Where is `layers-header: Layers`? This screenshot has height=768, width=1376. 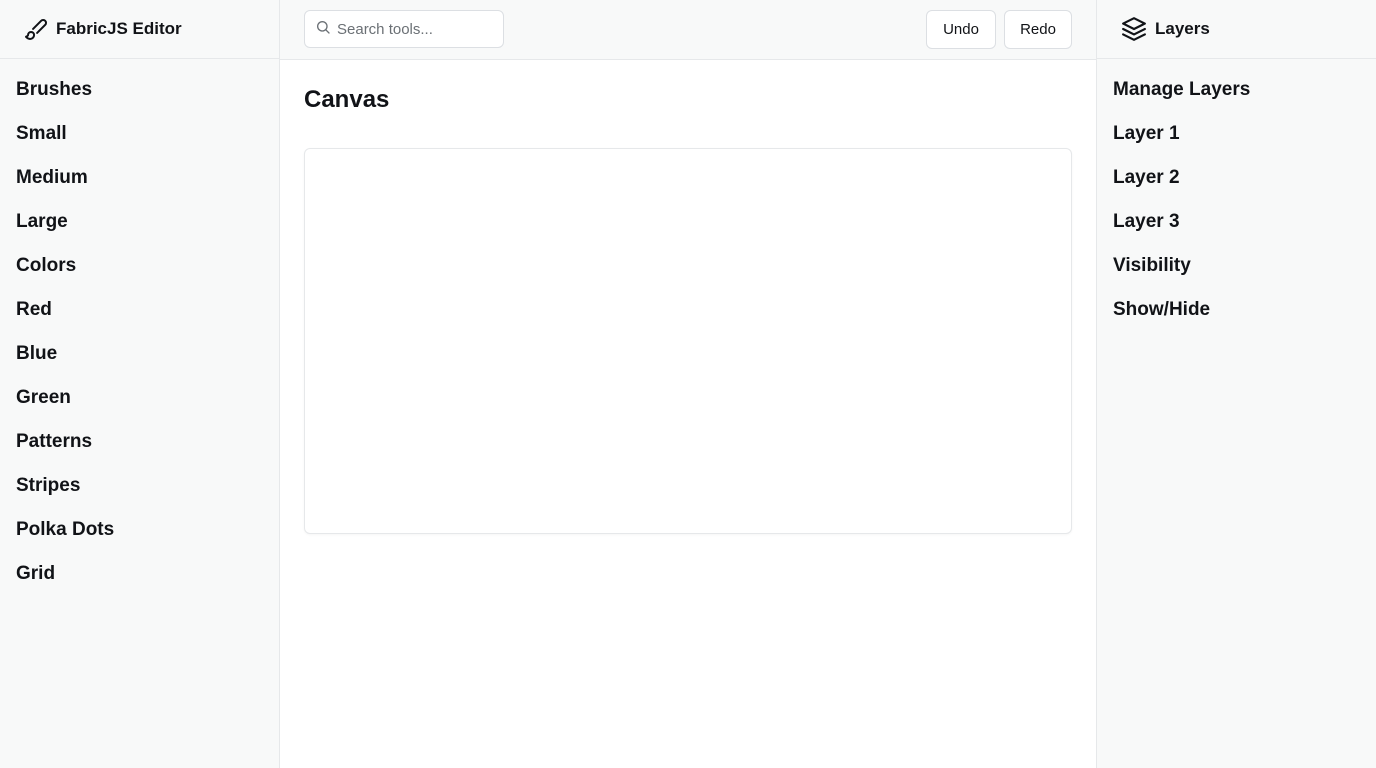
layers-header: Layers is located at coordinates (1236, 29).